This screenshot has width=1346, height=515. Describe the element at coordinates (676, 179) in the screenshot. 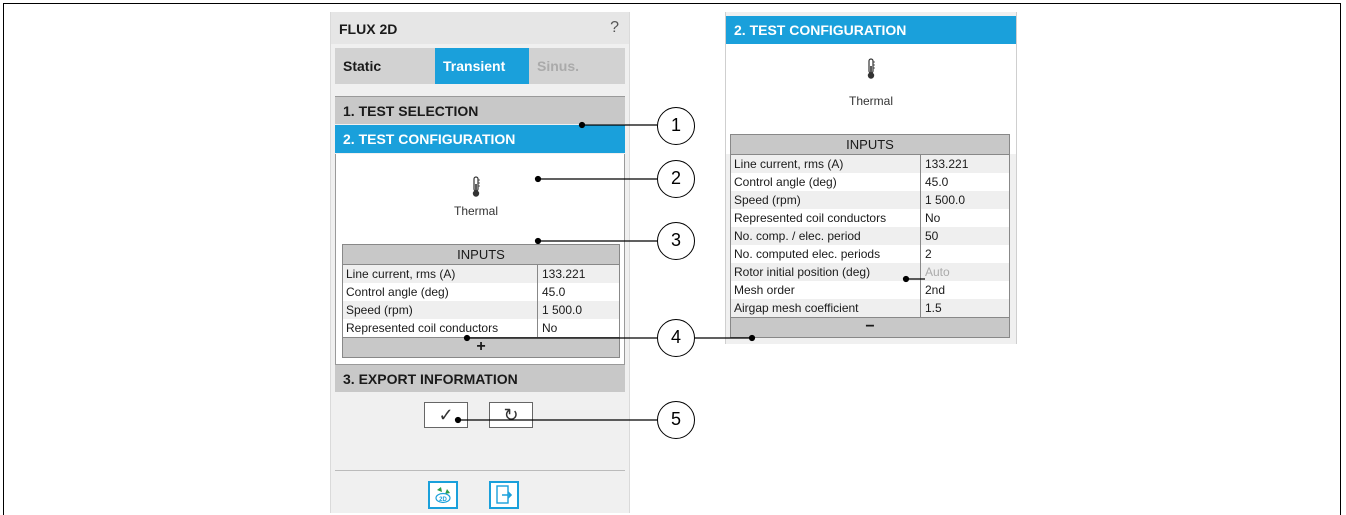

I see `callout-2: 2` at that location.